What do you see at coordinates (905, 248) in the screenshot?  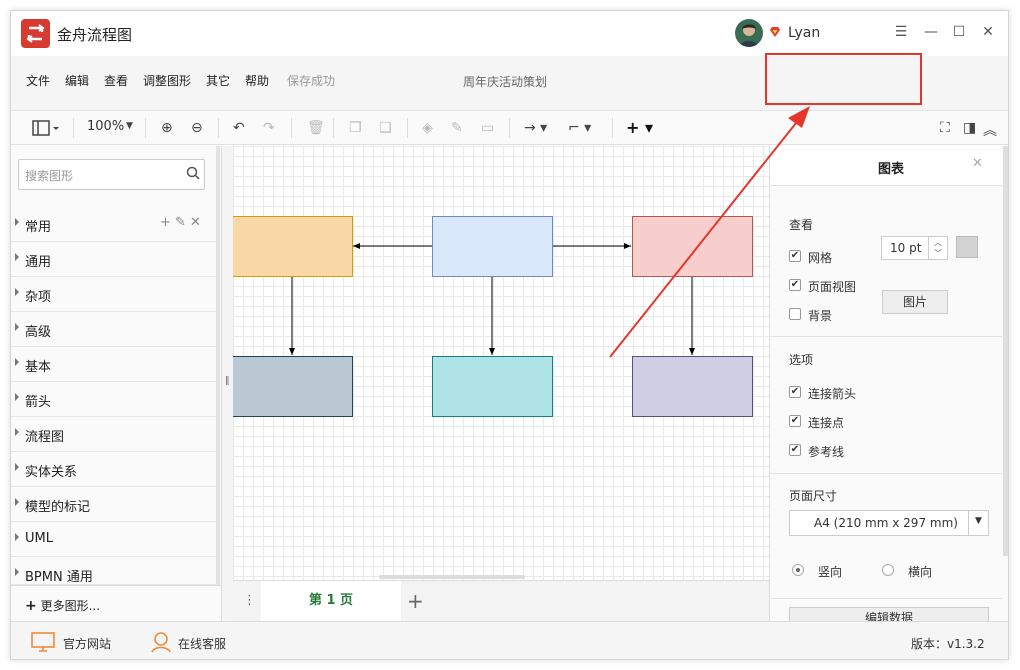 I see `grid-size-input: 10 pt` at bounding box center [905, 248].